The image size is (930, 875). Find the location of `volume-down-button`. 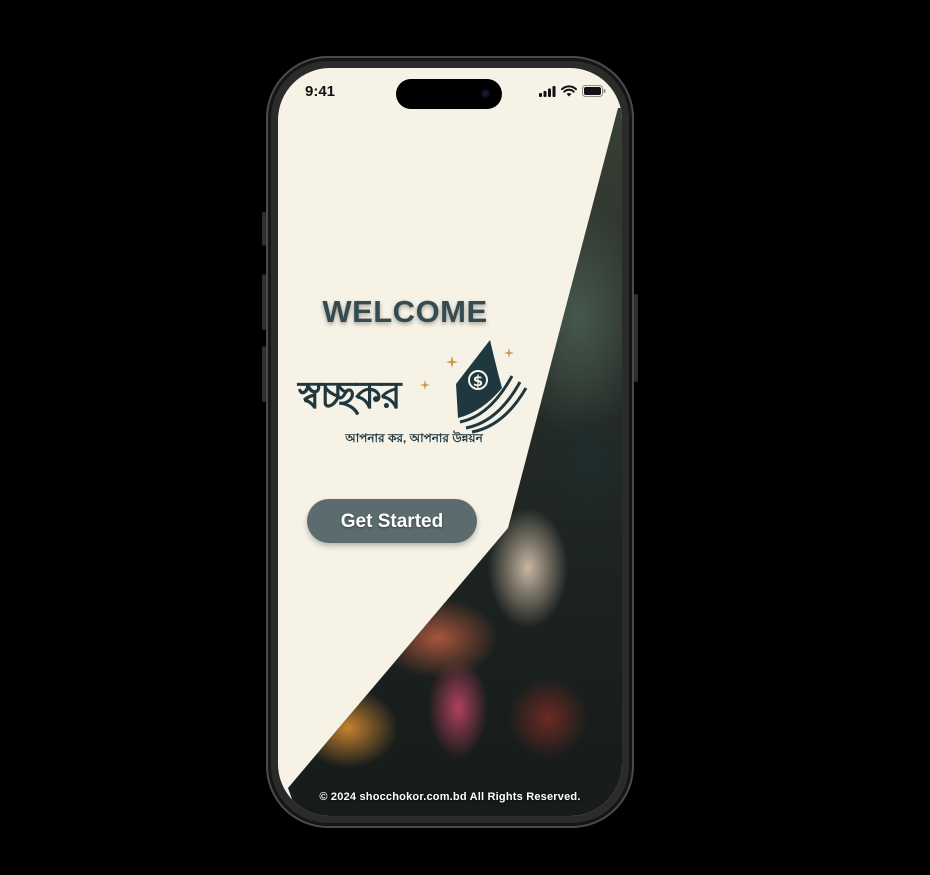

volume-down-button is located at coordinates (264, 374).